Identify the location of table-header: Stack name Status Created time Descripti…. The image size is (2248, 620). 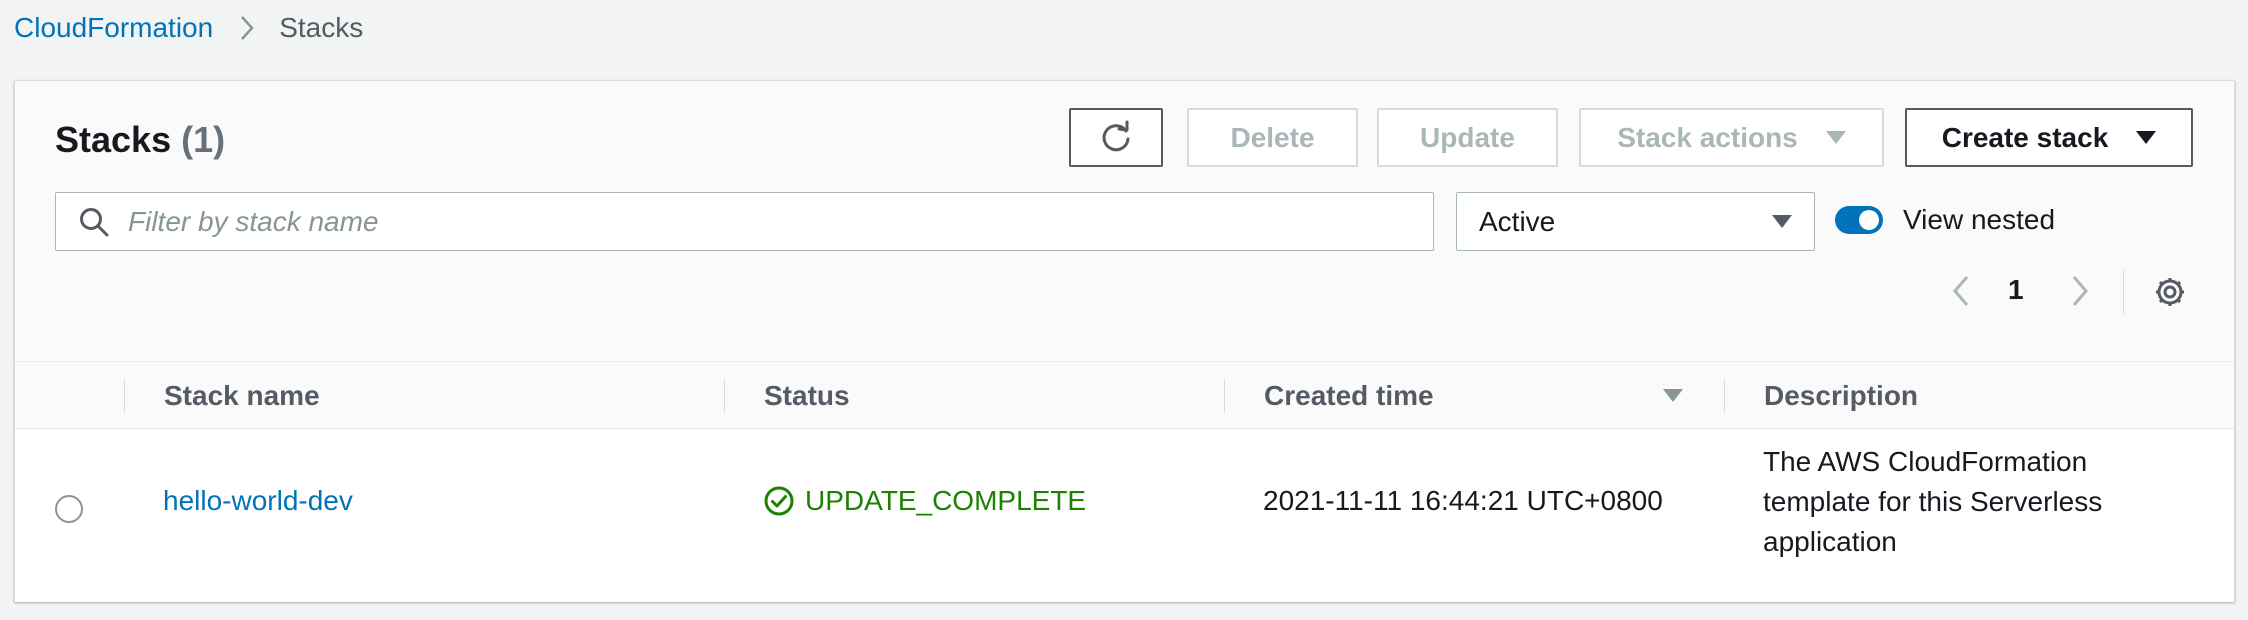
(1124, 395).